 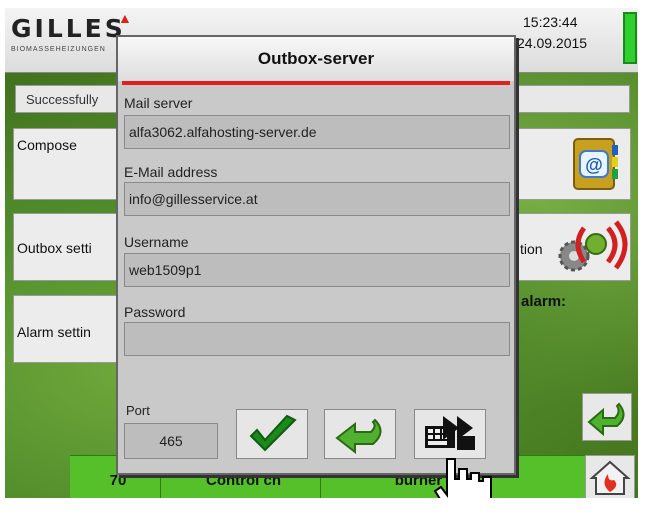 I want to click on port-label: Port, so click(x=138, y=410).